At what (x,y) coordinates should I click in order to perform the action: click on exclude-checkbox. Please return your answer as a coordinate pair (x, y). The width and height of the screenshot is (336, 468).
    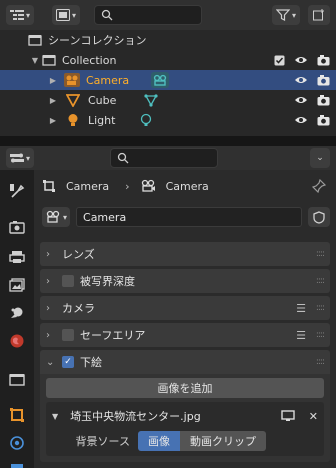
    Looking at the image, I should click on (279, 60).